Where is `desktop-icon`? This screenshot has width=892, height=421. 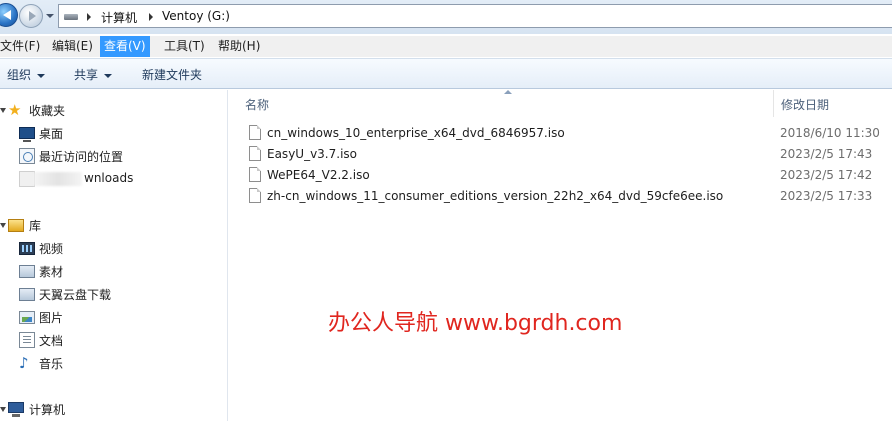 desktop-icon is located at coordinates (27, 134).